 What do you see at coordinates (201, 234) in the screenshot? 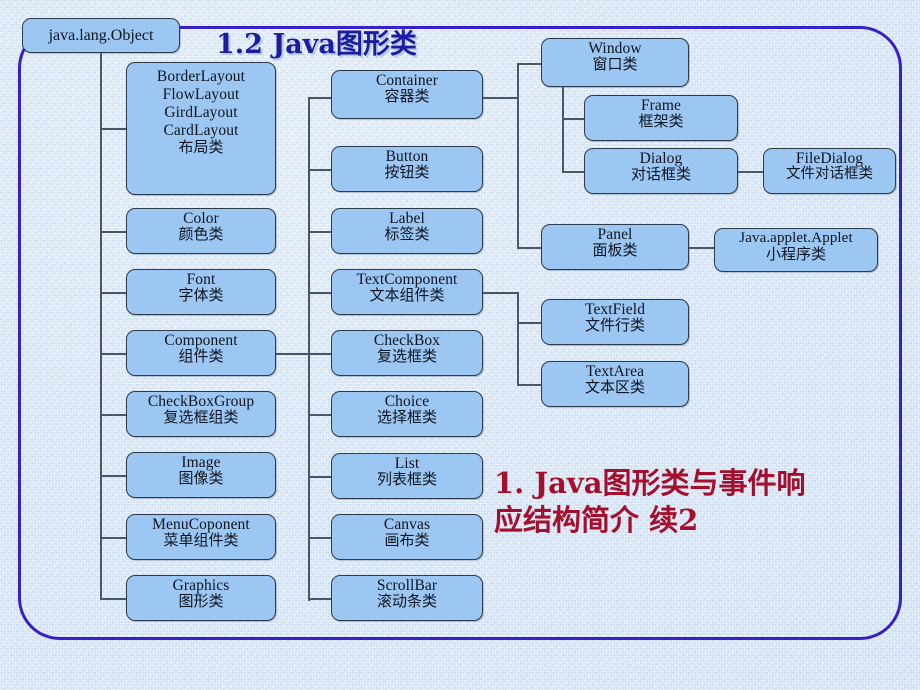
I see `node-label-cn: 颜色类` at bounding box center [201, 234].